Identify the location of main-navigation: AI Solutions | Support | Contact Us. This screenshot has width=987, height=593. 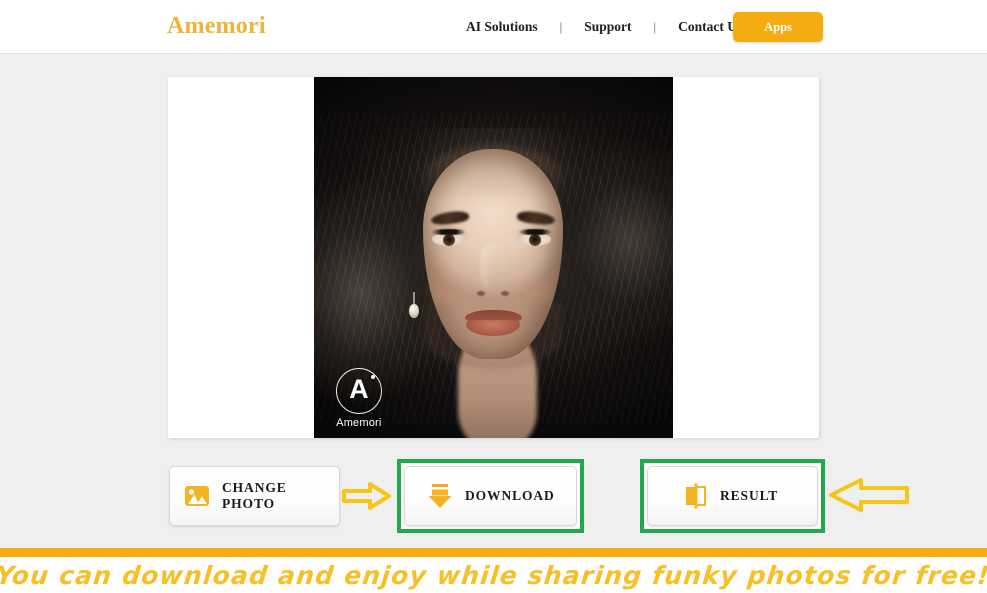
(604, 27).